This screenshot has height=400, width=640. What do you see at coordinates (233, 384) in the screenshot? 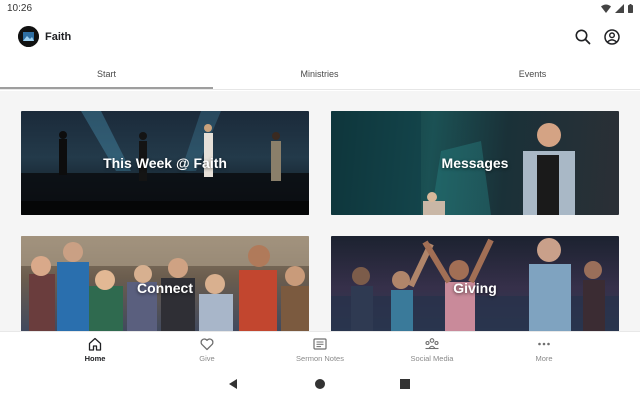
I see `back-icon` at bounding box center [233, 384].